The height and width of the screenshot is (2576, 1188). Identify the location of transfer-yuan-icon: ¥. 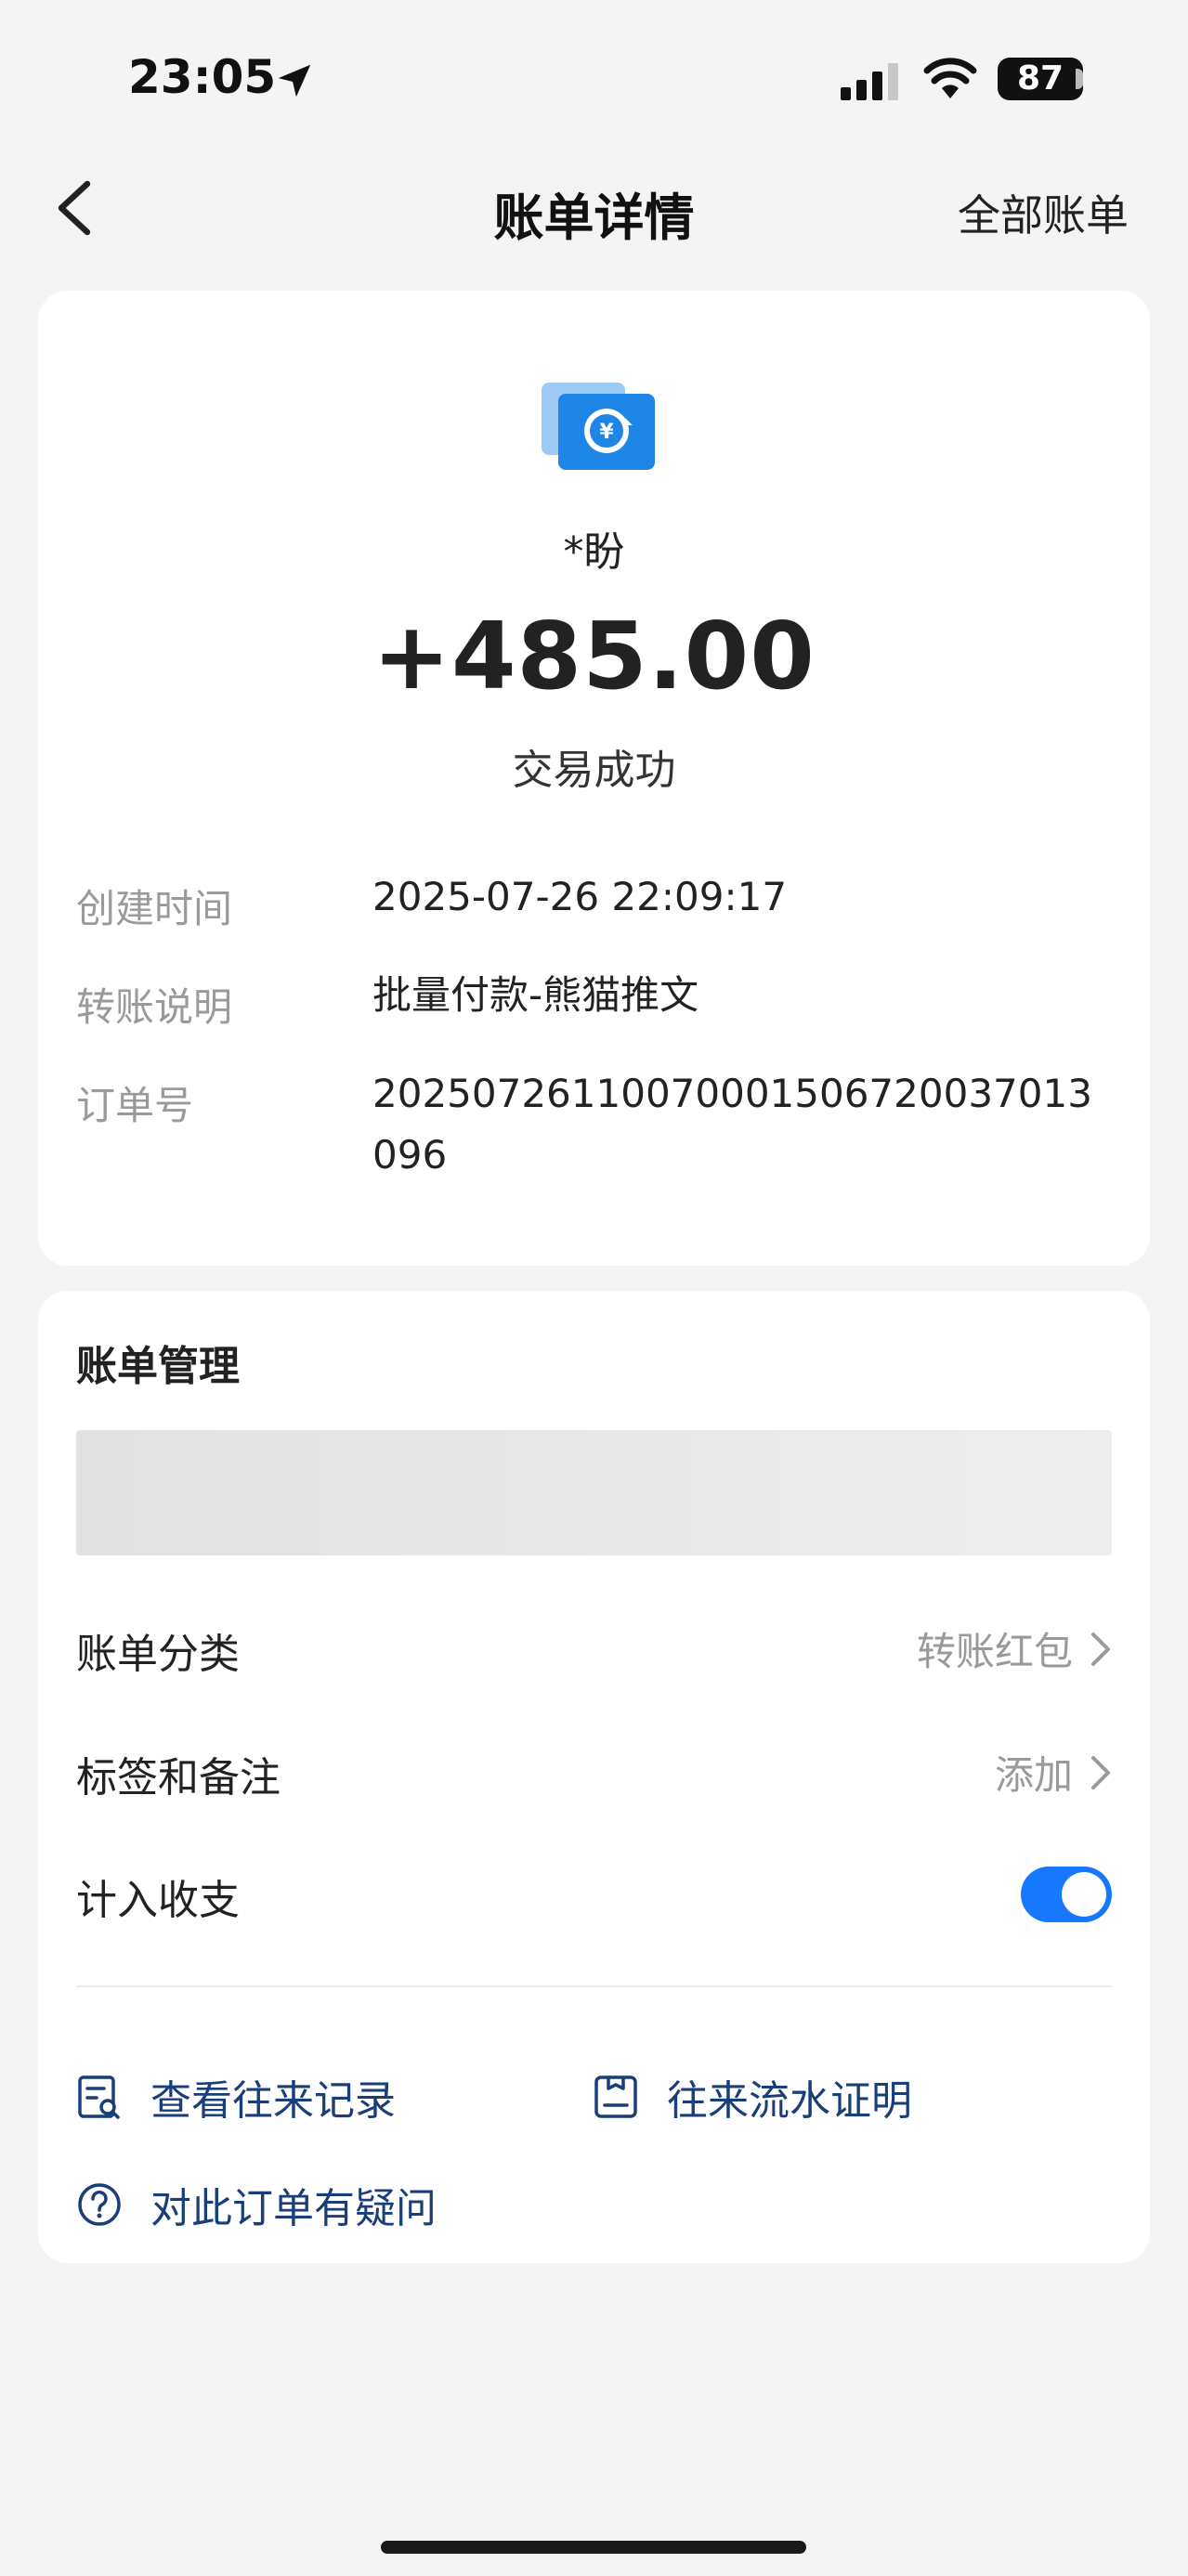
(599, 427).